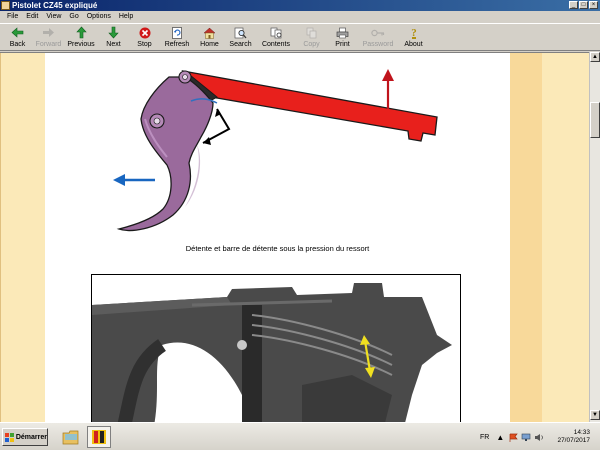 This screenshot has height=450, width=600. I want to click on window-title: Pistolet CZ45 expliqué, so click(55, 5).